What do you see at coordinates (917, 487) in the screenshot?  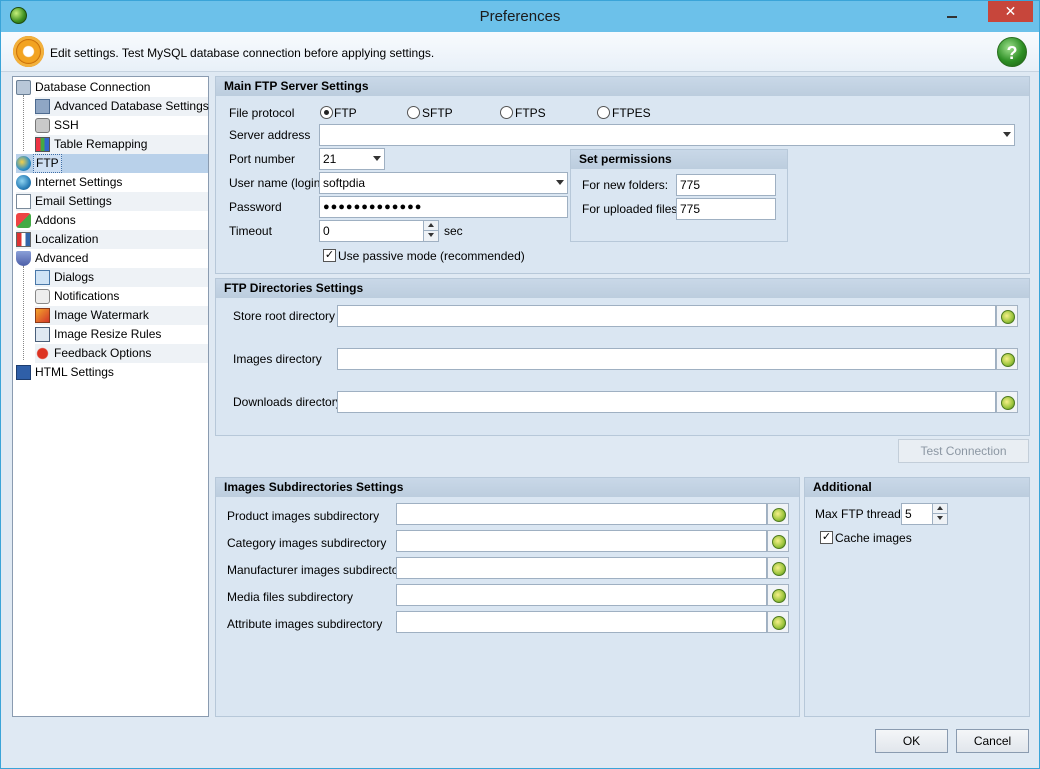 I see `group-title: Additional` at bounding box center [917, 487].